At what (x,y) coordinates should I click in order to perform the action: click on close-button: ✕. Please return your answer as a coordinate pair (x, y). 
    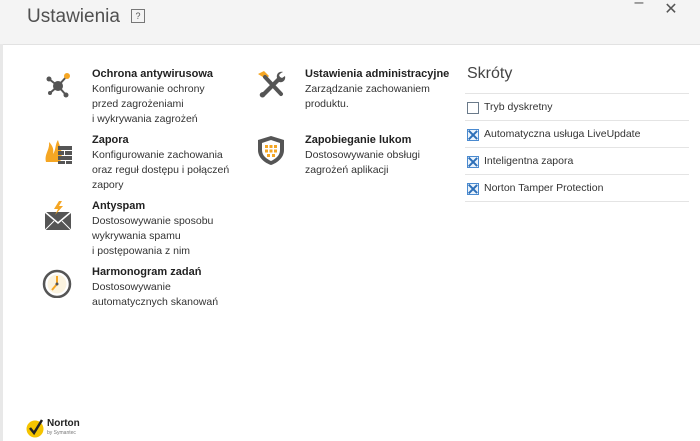
    Looking at the image, I should click on (671, 9).